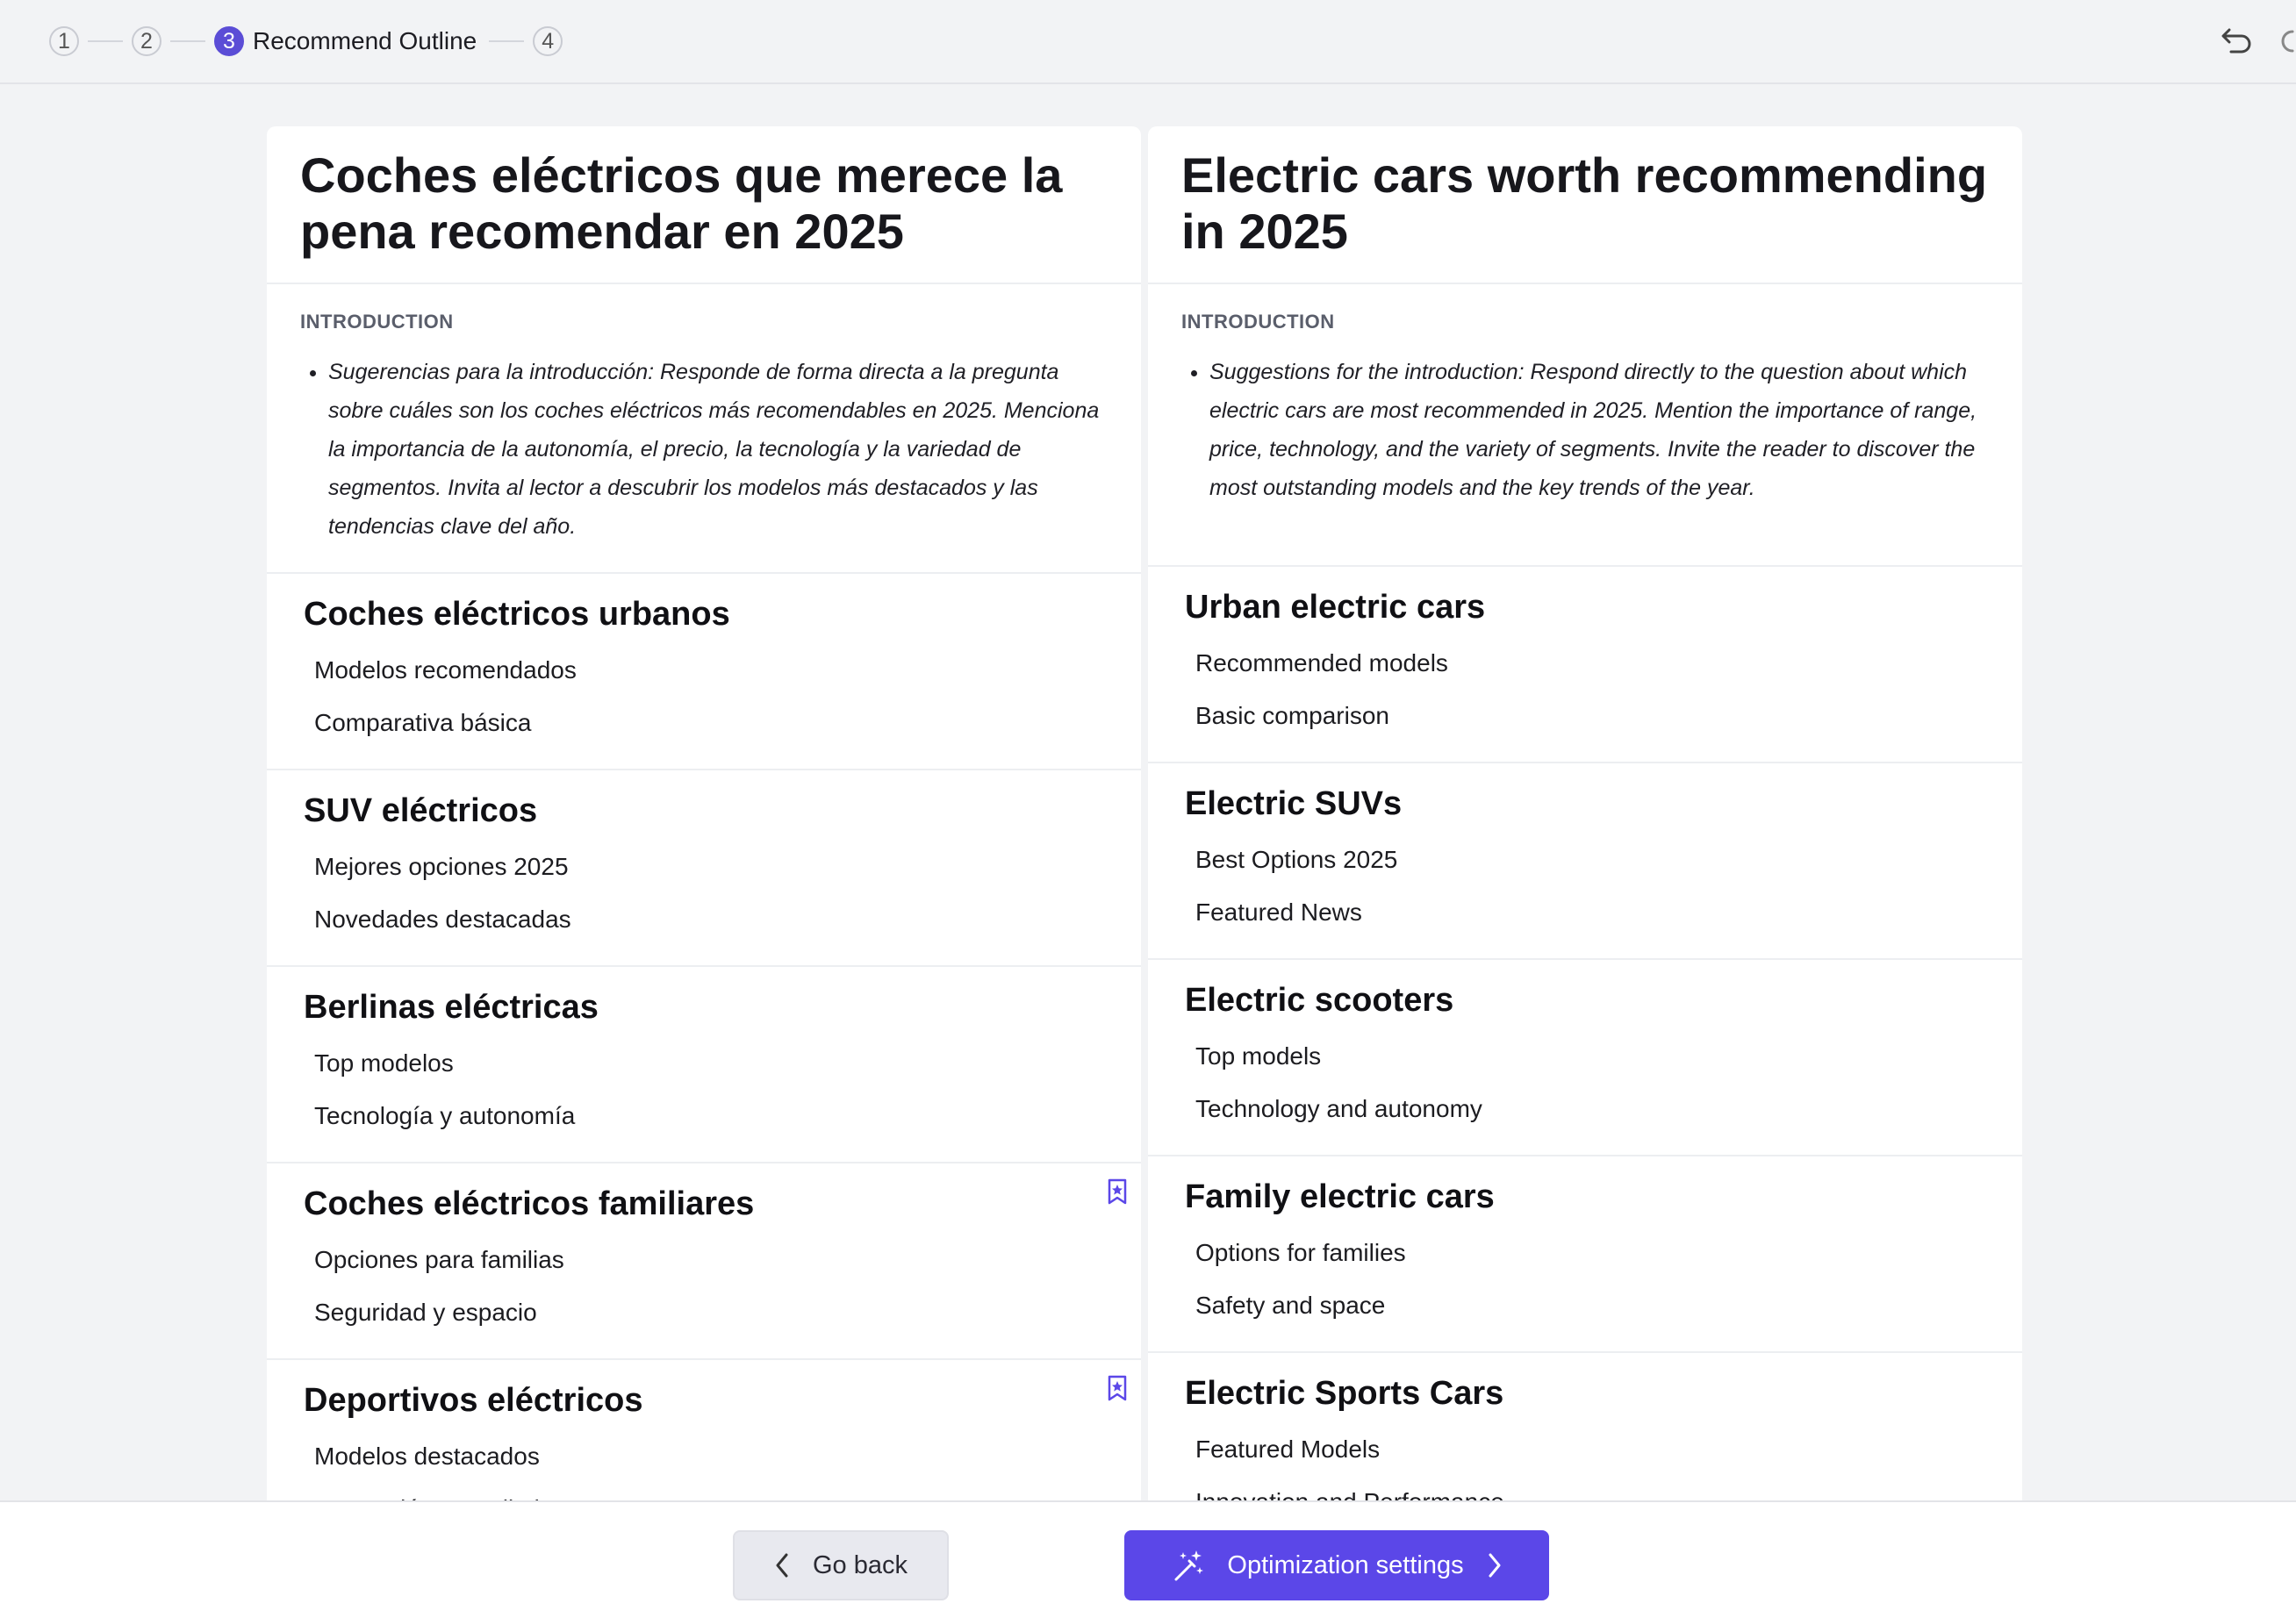 The width and height of the screenshot is (2296, 1618). I want to click on magic-wand-icon, so click(1189, 1566).